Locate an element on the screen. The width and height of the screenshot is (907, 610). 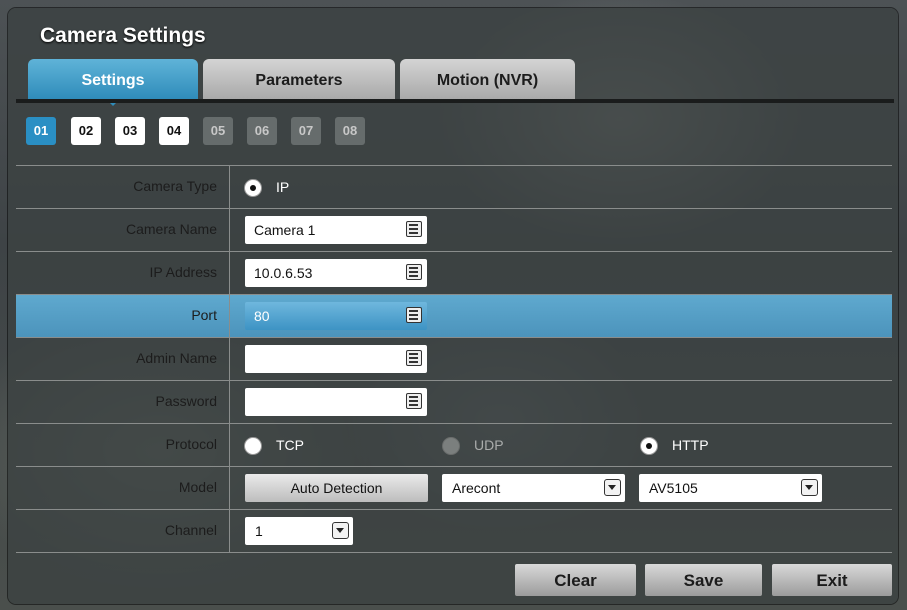
channel-select: 1 is located at coordinates (299, 531).